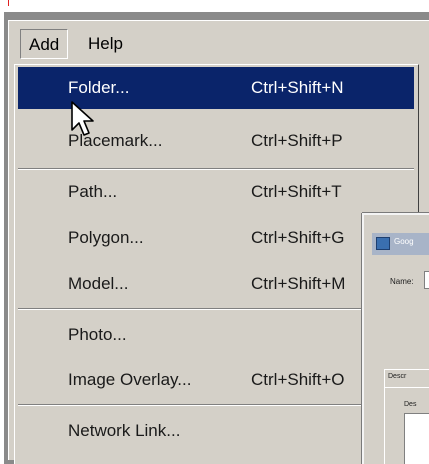 The width and height of the screenshot is (429, 464). I want to click on menu-help: Help, so click(105, 44).